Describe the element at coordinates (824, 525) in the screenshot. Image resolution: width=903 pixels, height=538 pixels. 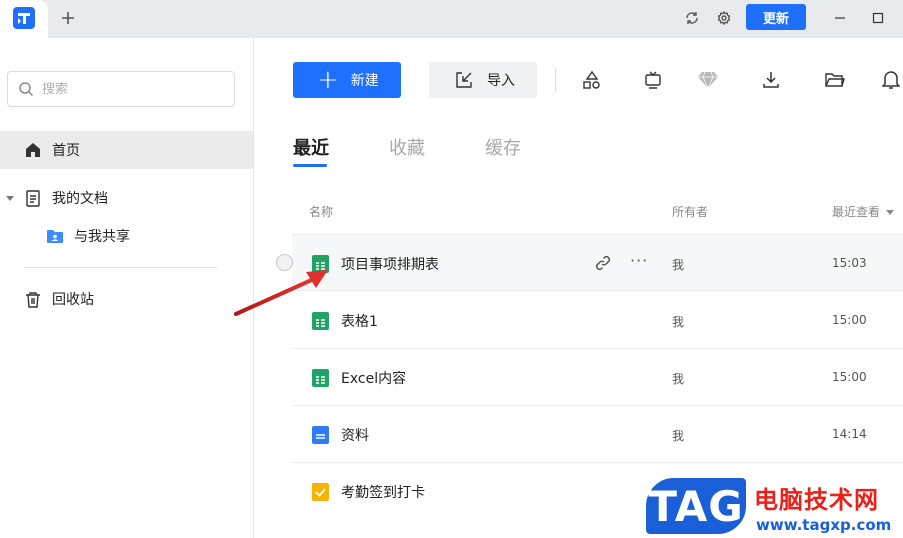
I see `watermark-url: www.tagxp.com` at that location.